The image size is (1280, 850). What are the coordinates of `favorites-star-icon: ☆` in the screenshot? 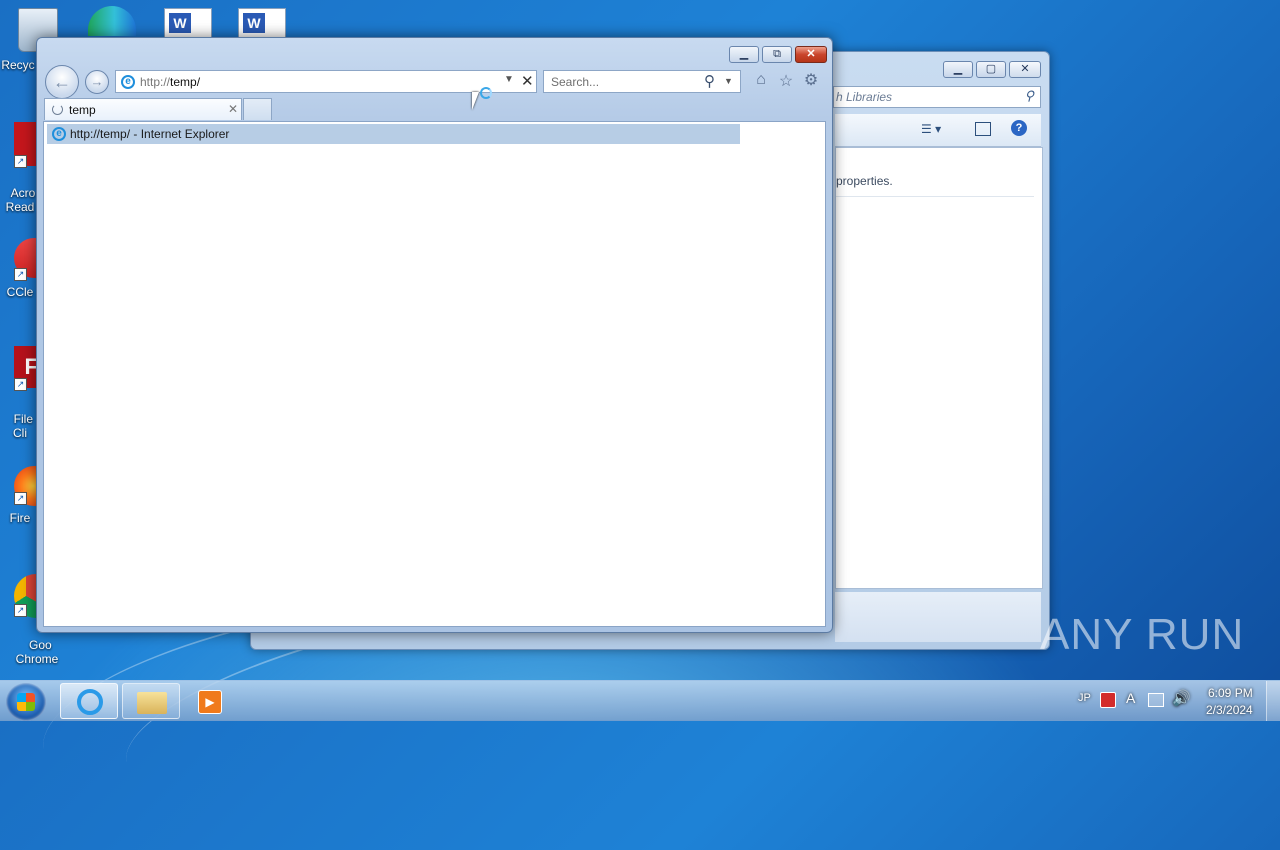 It's located at (786, 81).